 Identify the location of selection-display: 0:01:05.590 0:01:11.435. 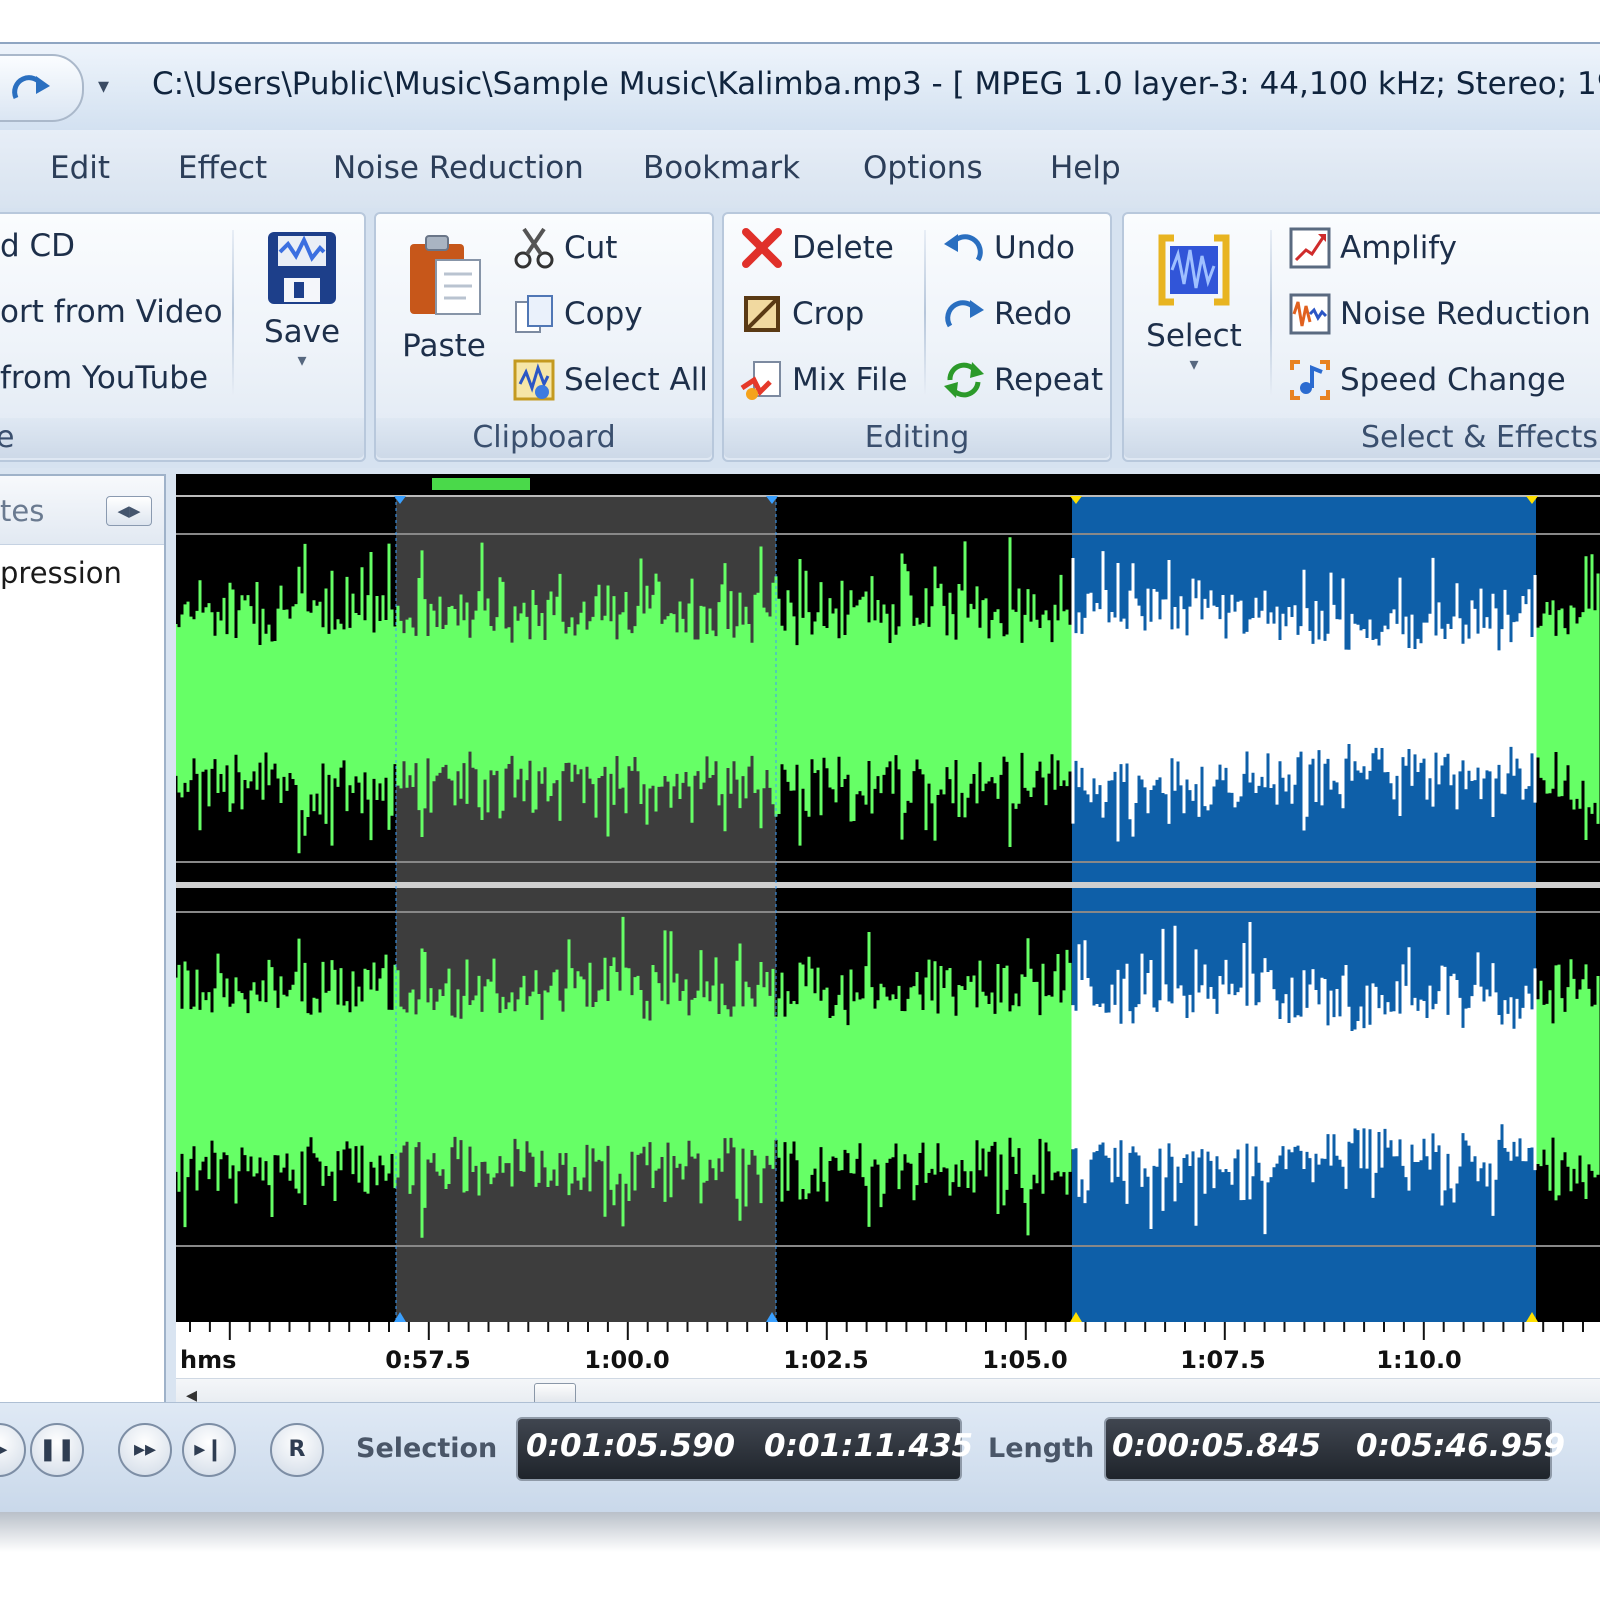
(744, 1449).